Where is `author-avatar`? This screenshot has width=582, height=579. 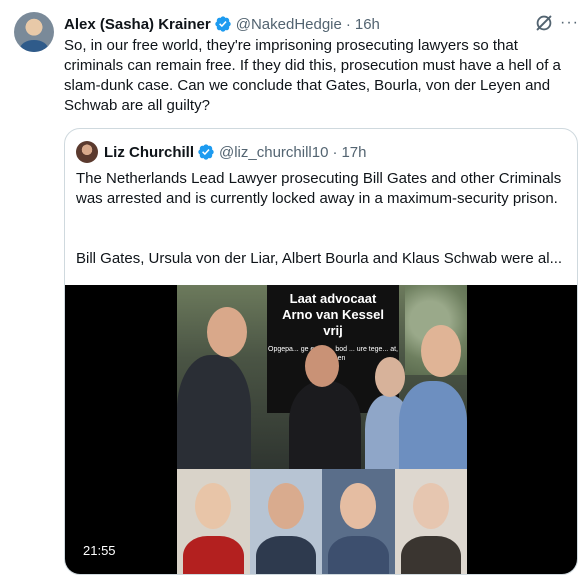
author-avatar is located at coordinates (34, 32).